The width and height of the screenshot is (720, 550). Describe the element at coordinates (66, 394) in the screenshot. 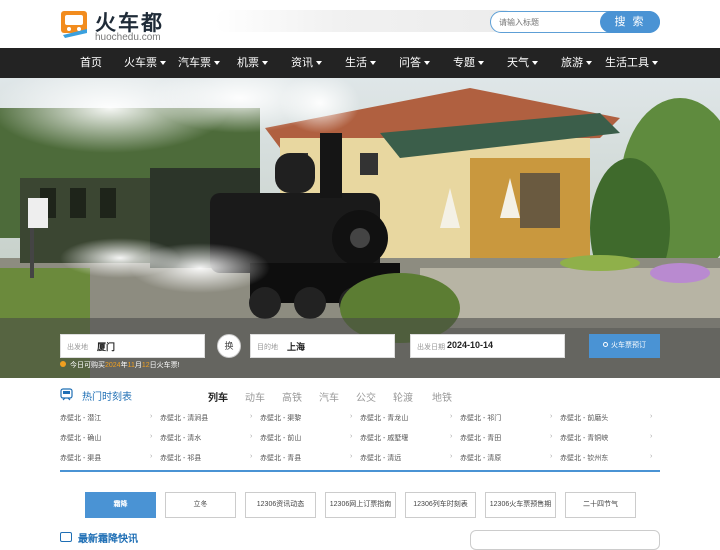

I see `train-icon` at that location.